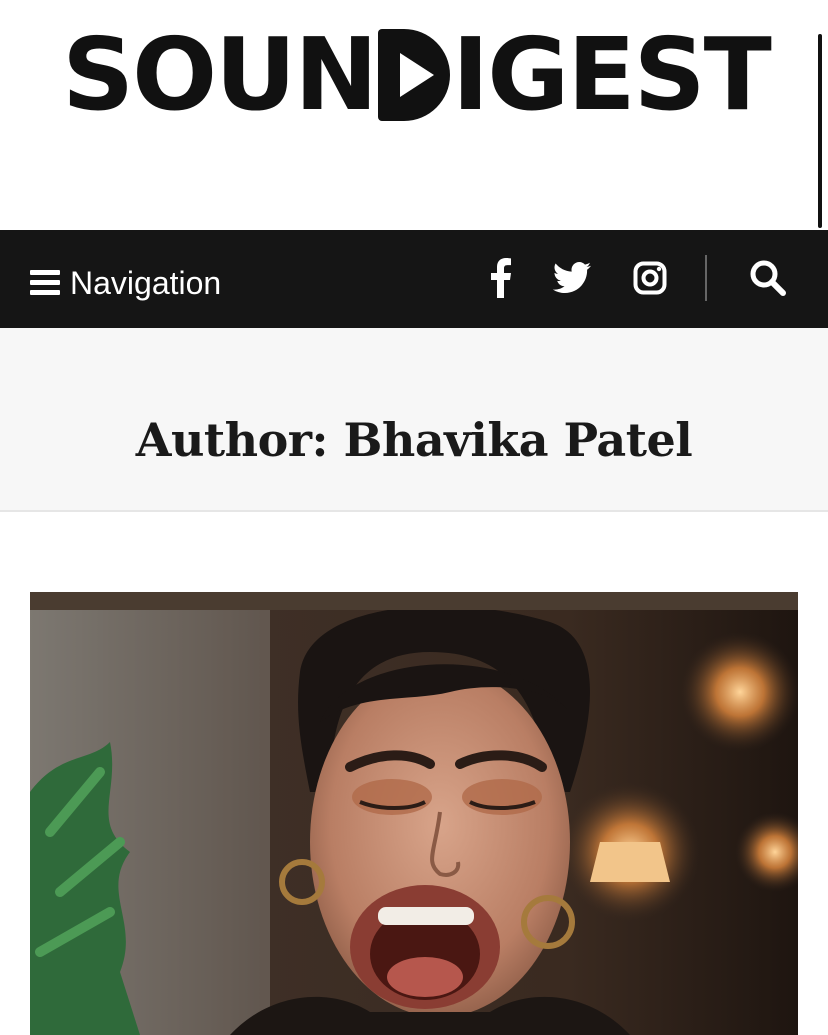 Image resolution: width=828 pixels, height=1035 pixels. I want to click on facebook-icon, so click(501, 278).